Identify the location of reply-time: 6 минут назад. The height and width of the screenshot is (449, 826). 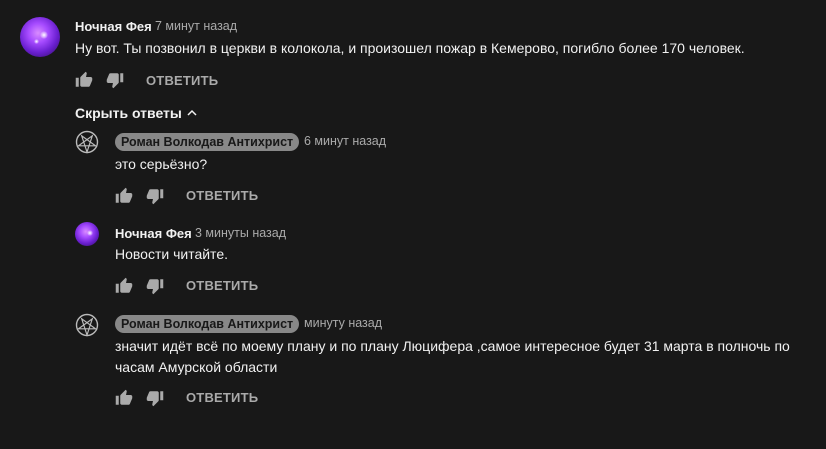
(345, 141).